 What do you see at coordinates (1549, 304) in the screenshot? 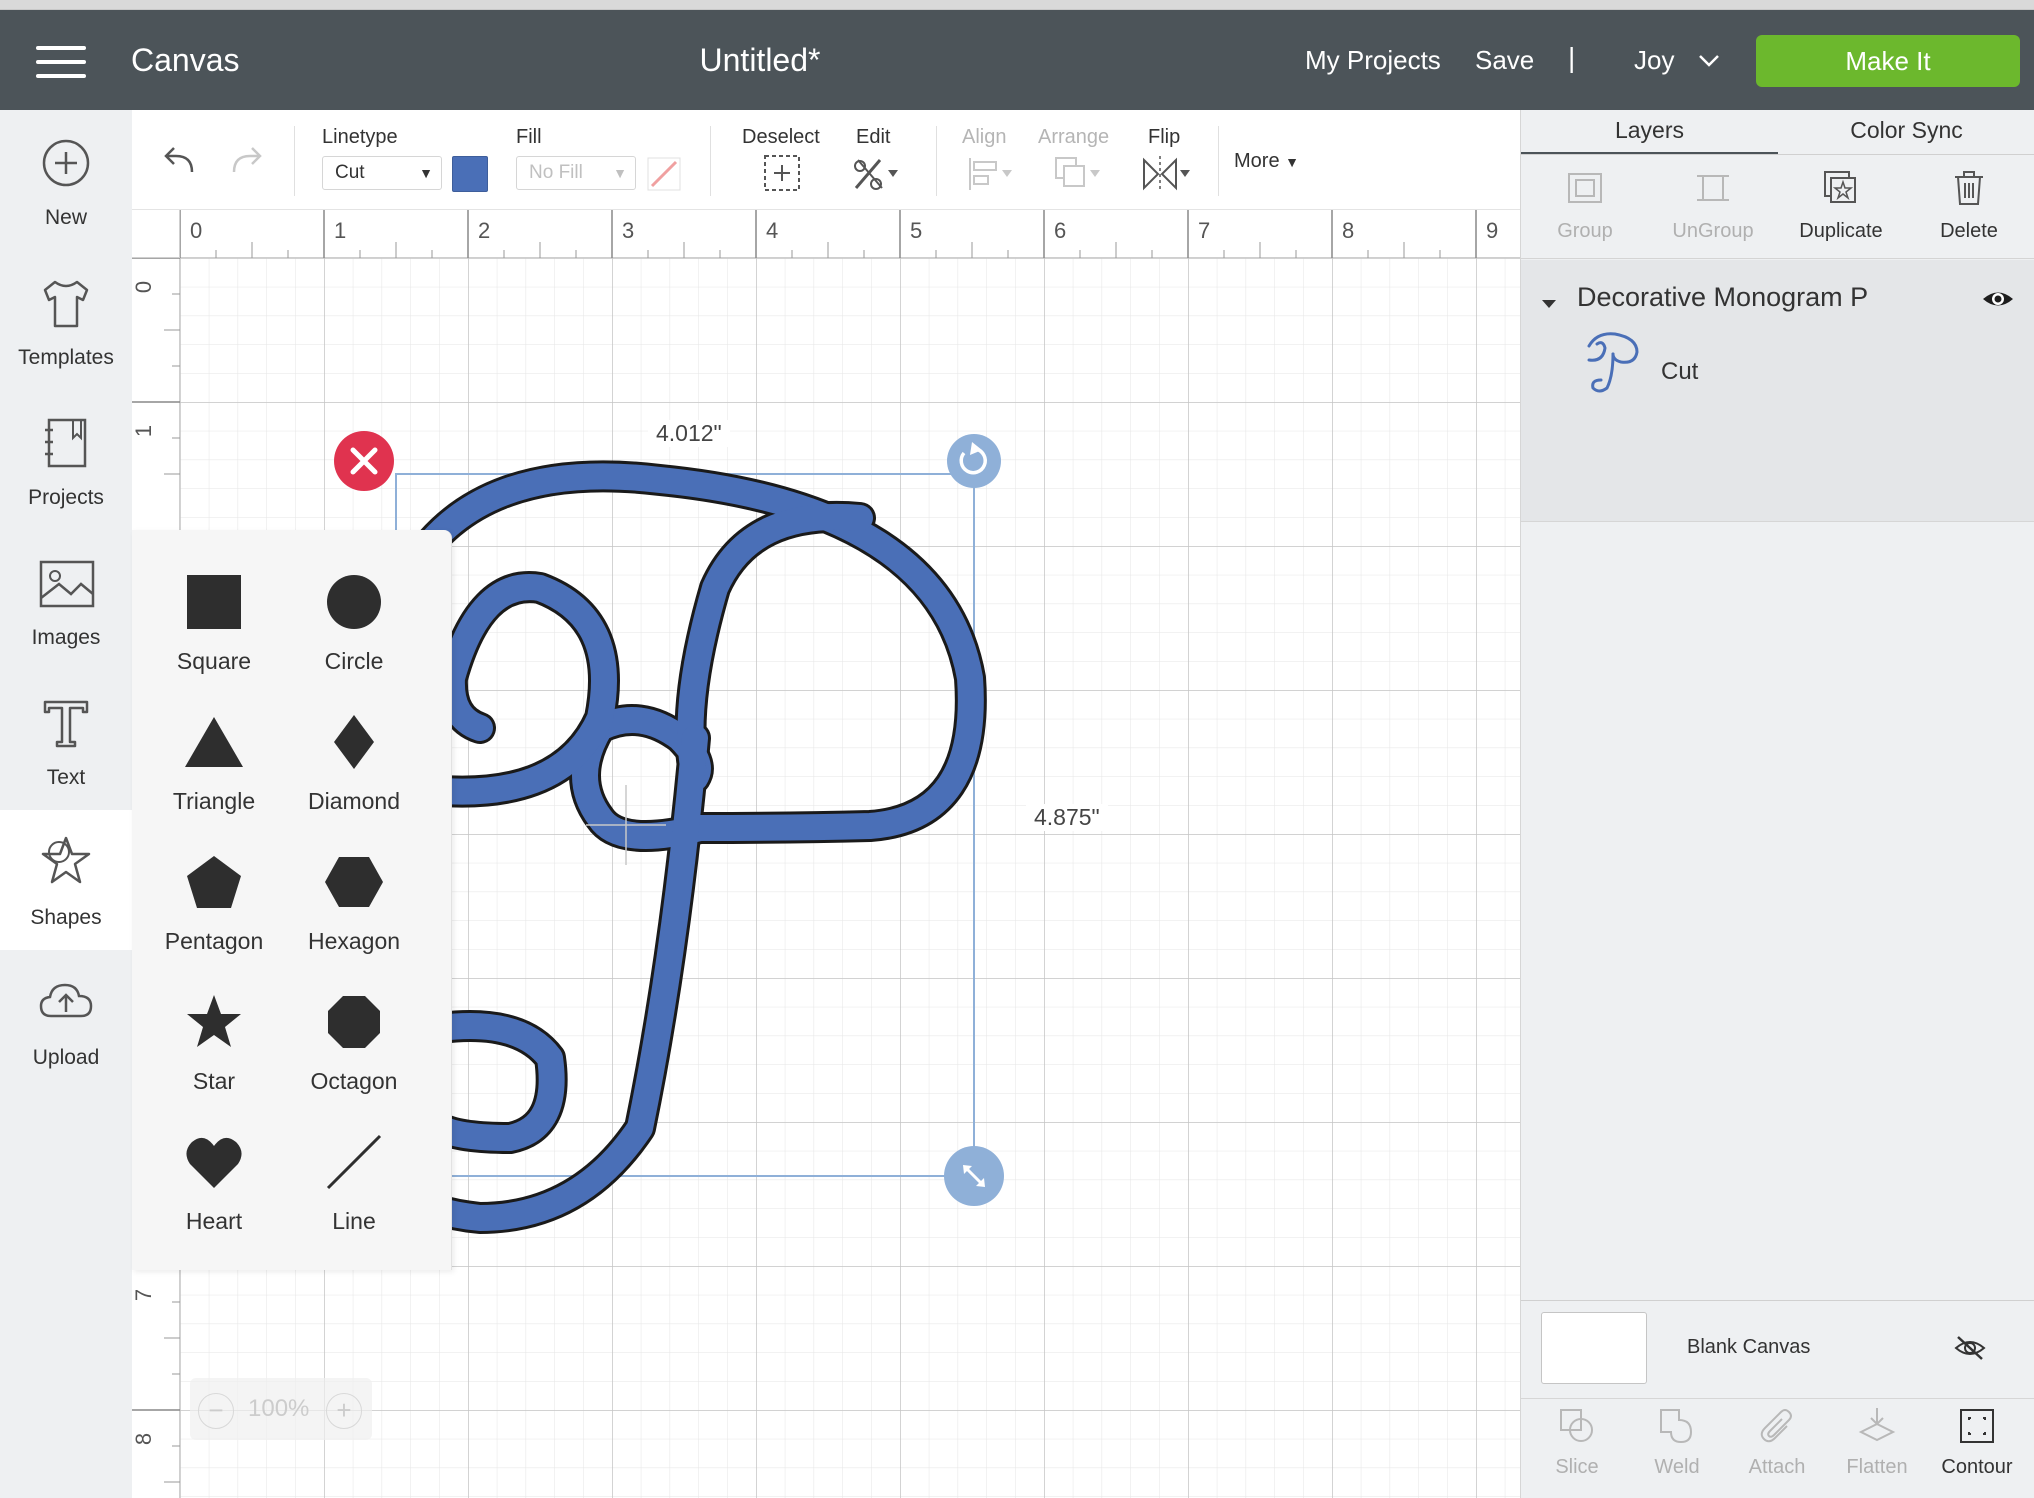
I see `collapse-triangle-icon` at bounding box center [1549, 304].